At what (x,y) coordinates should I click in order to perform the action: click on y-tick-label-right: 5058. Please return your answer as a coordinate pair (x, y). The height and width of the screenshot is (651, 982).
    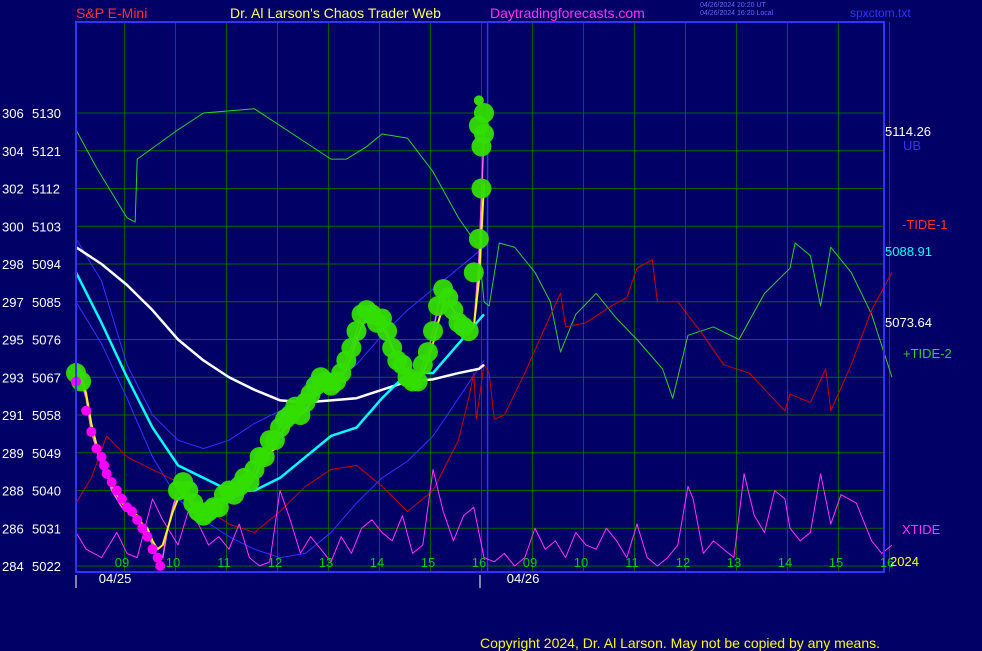
    Looking at the image, I should click on (46, 415).